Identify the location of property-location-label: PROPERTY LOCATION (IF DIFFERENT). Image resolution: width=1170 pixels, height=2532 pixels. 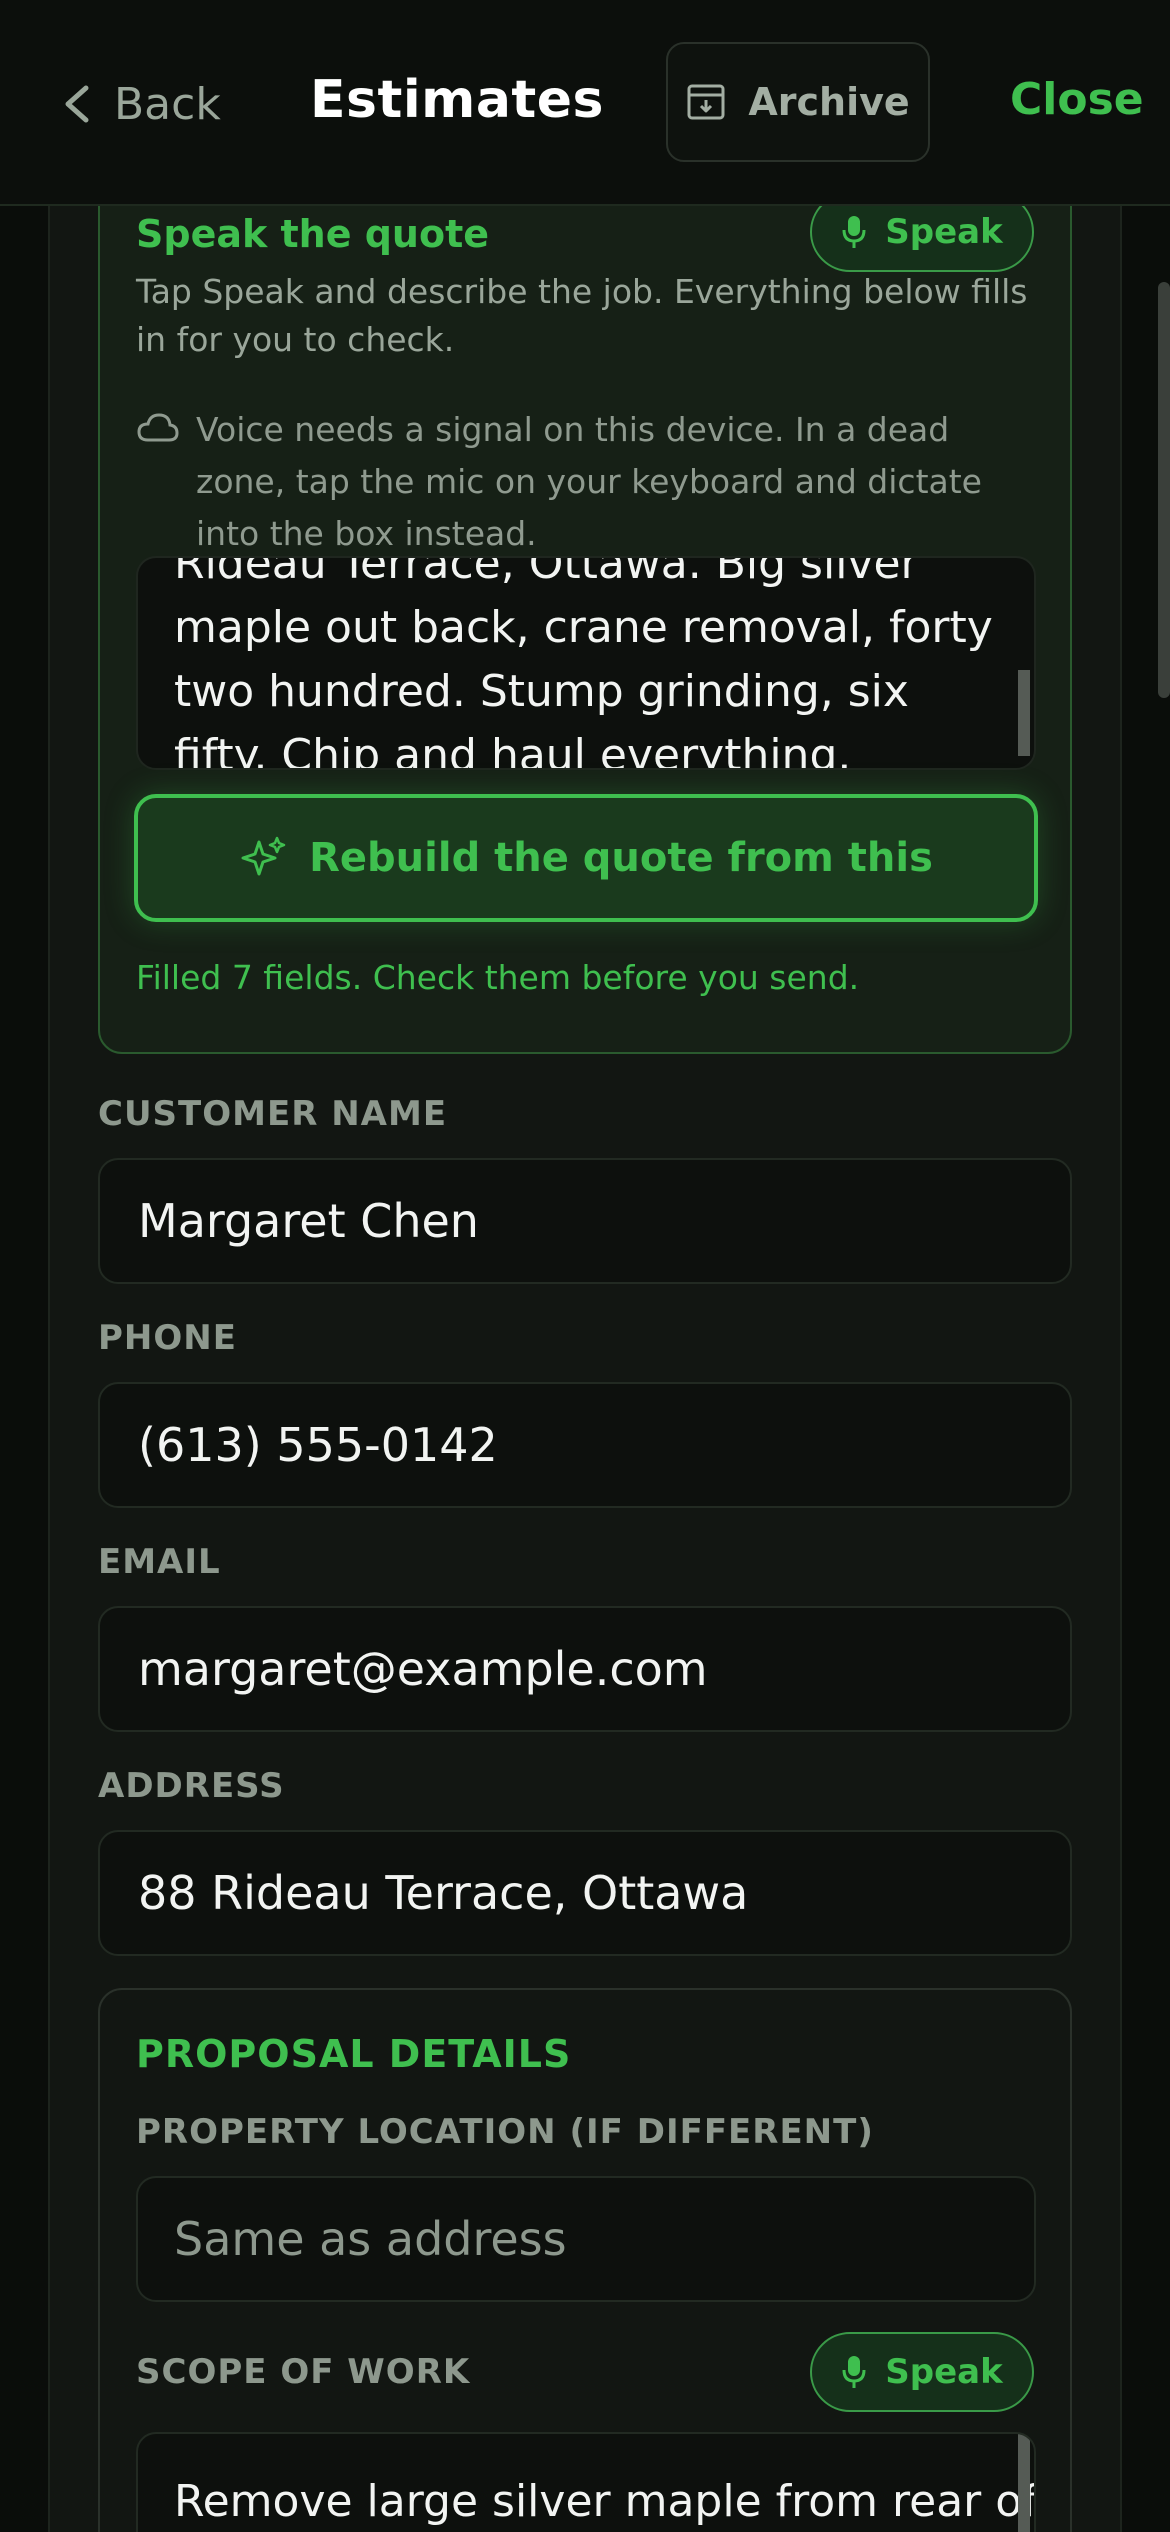
(505, 2132).